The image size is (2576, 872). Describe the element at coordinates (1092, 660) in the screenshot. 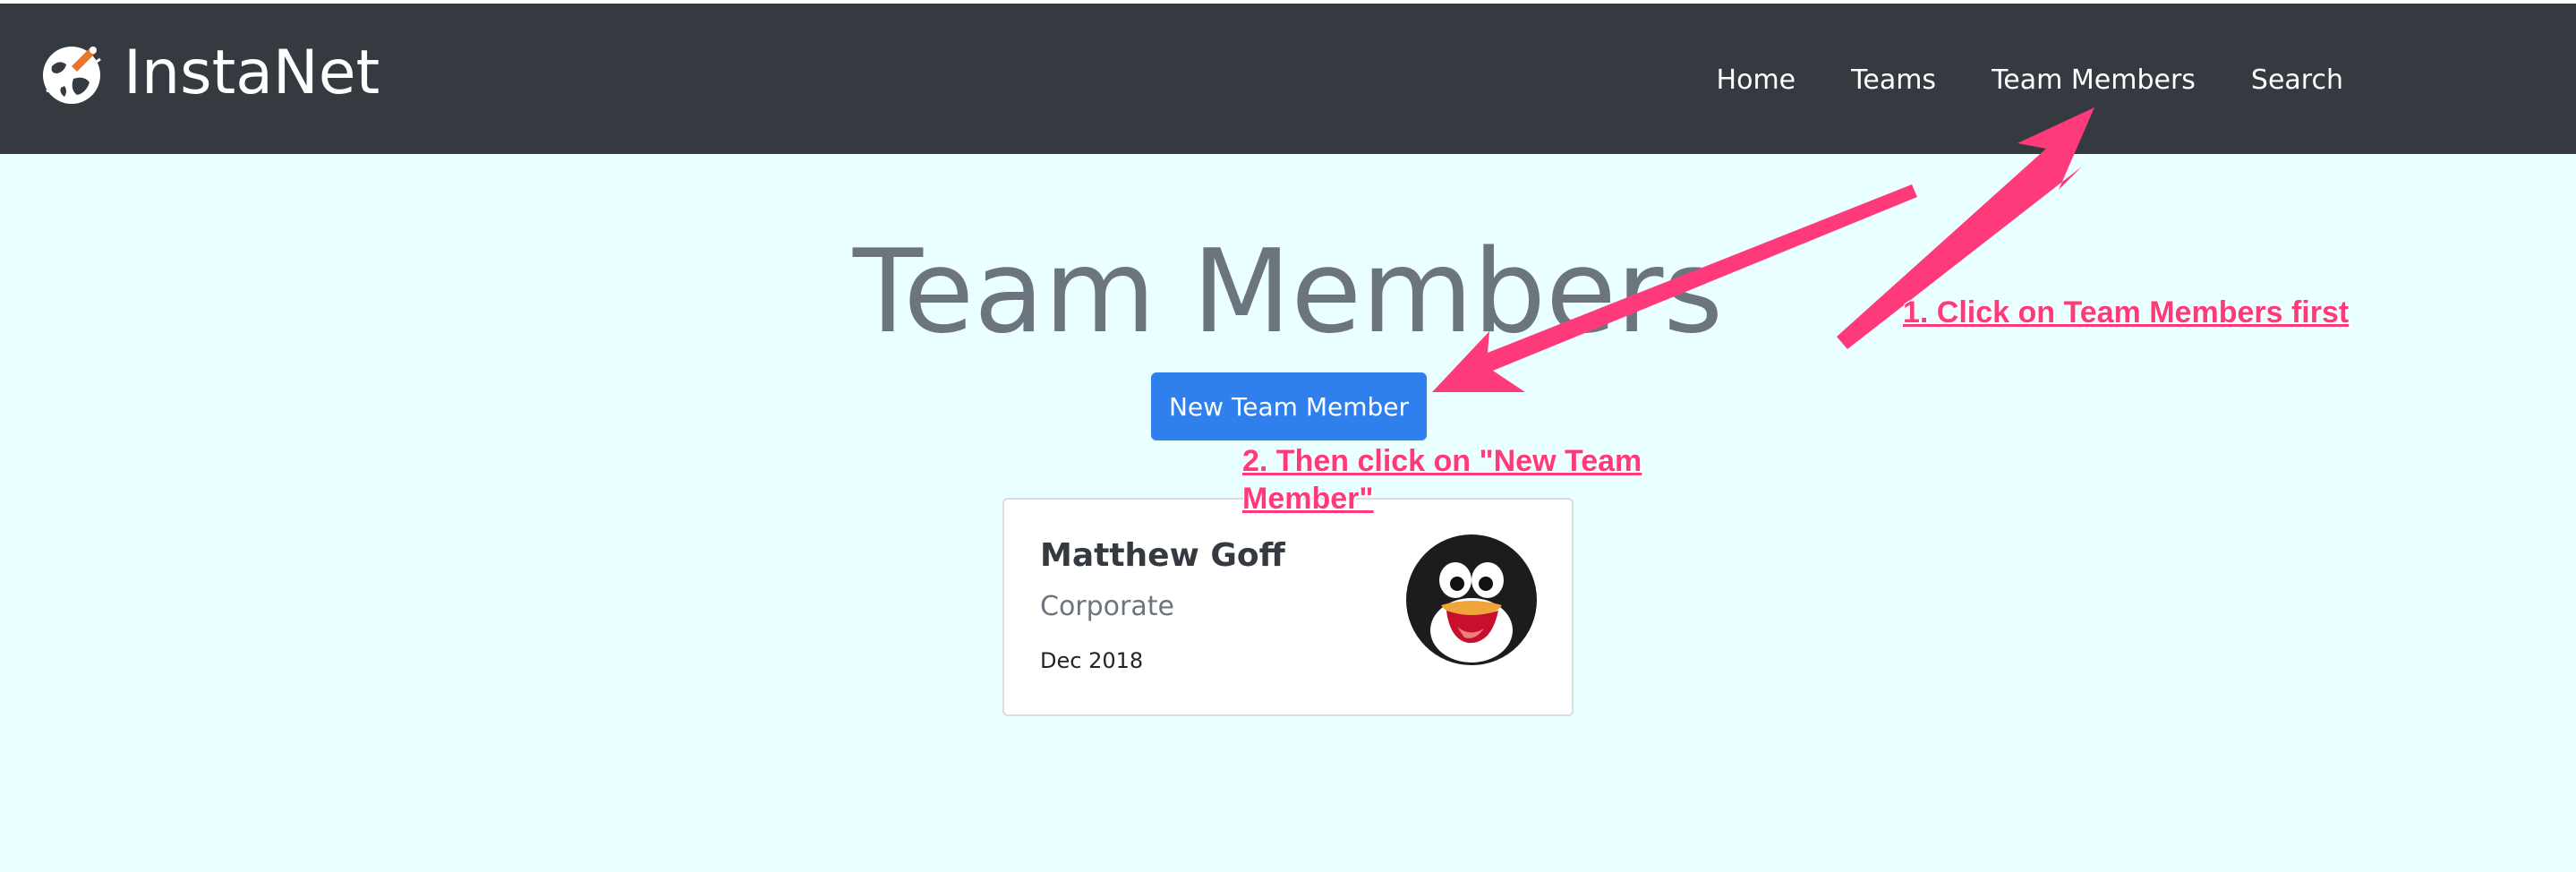

I see `member-date: Dec 2018` at that location.